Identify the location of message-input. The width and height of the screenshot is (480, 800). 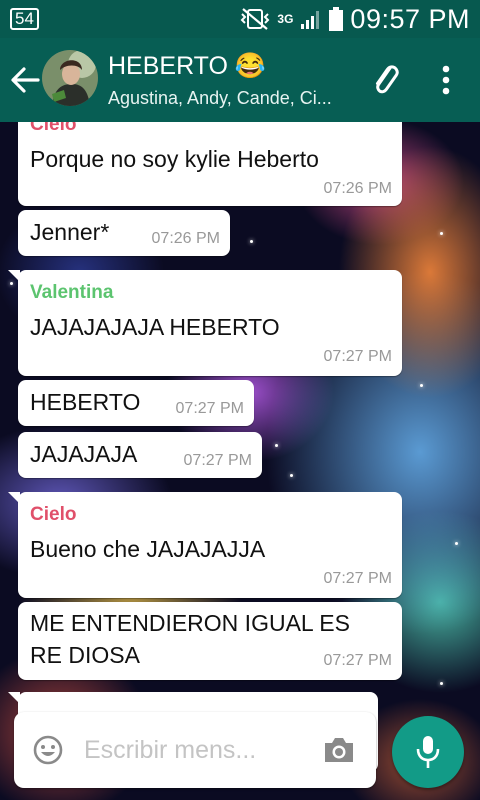
(194, 750).